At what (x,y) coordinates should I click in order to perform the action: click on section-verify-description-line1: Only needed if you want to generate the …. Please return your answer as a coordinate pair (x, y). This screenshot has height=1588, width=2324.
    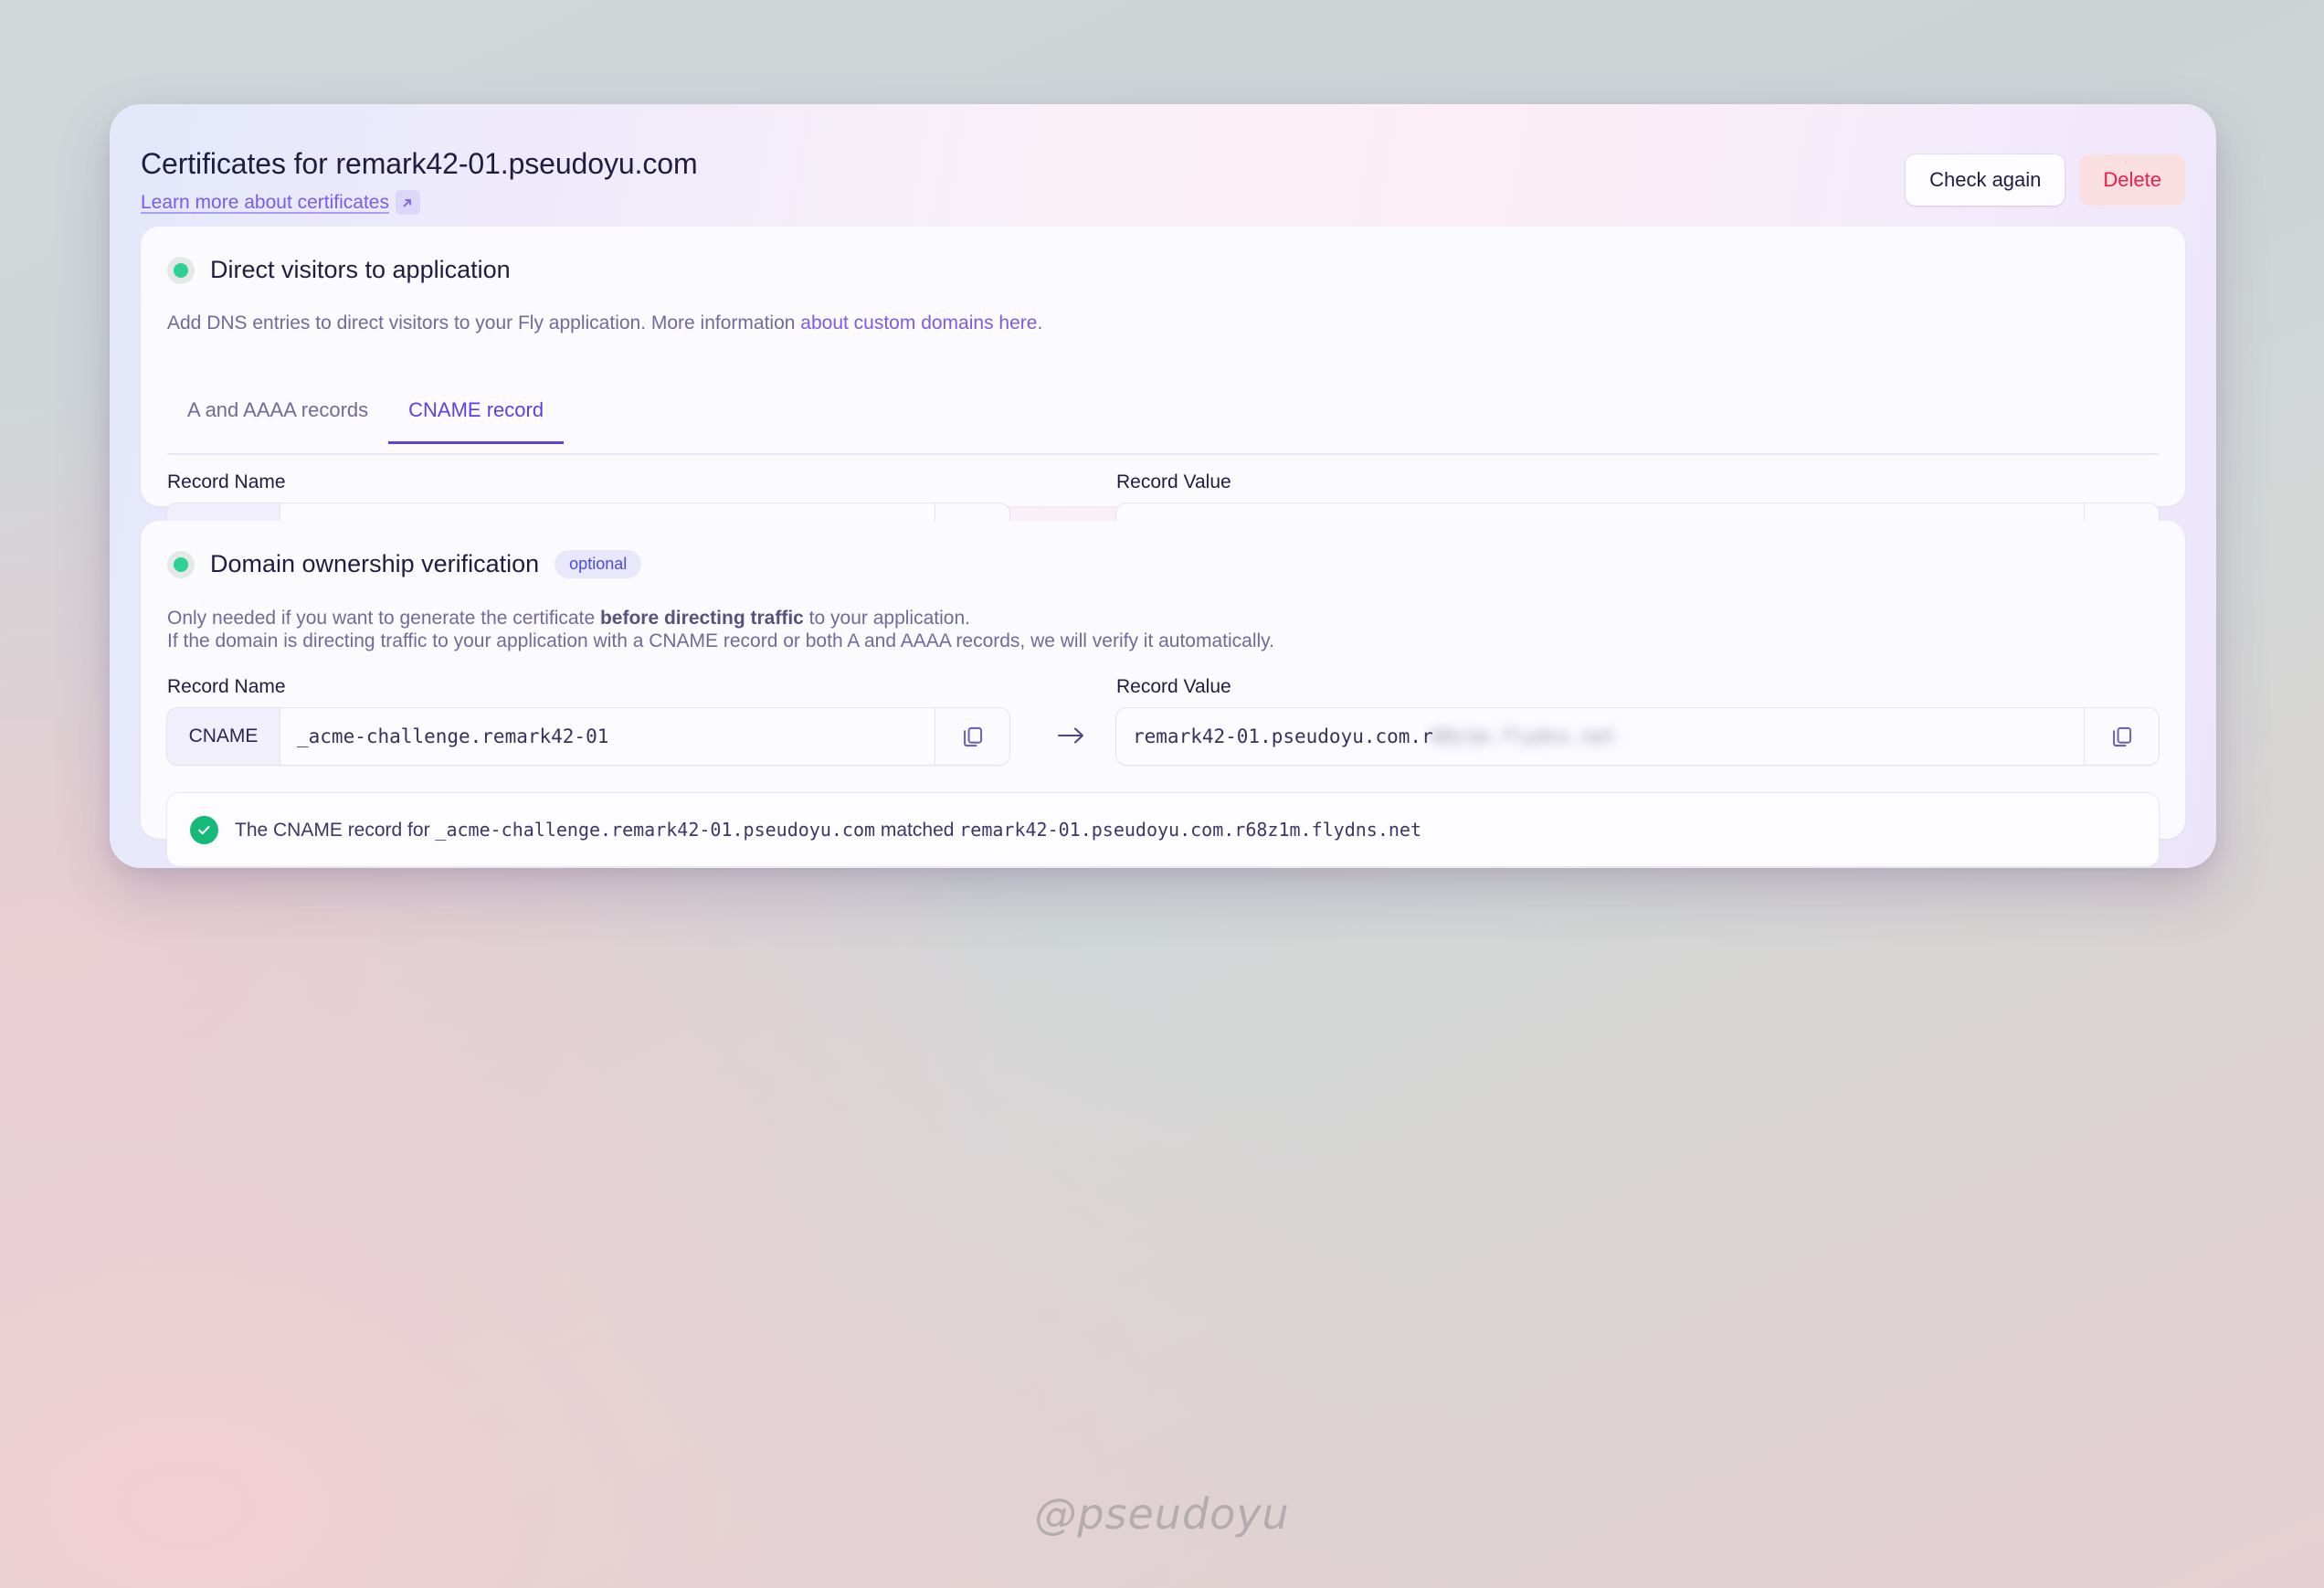
    Looking at the image, I should click on (568, 619).